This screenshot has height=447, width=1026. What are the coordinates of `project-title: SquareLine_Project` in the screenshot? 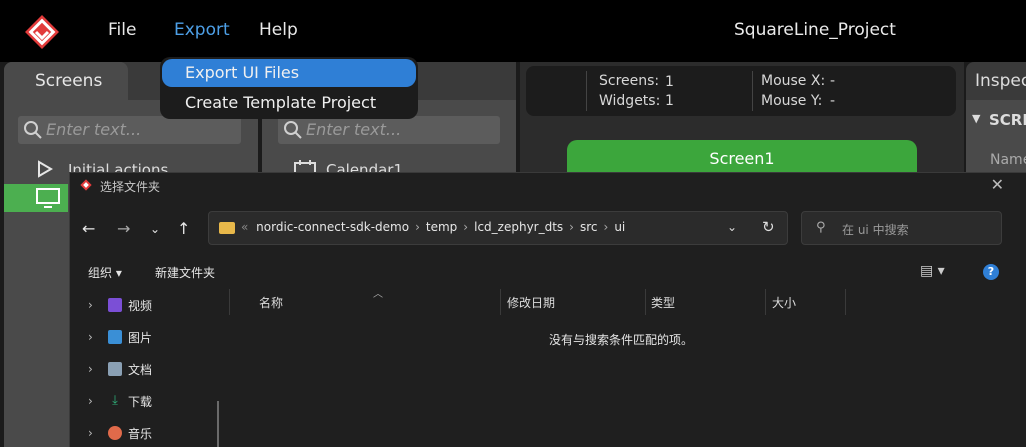 It's located at (815, 30).